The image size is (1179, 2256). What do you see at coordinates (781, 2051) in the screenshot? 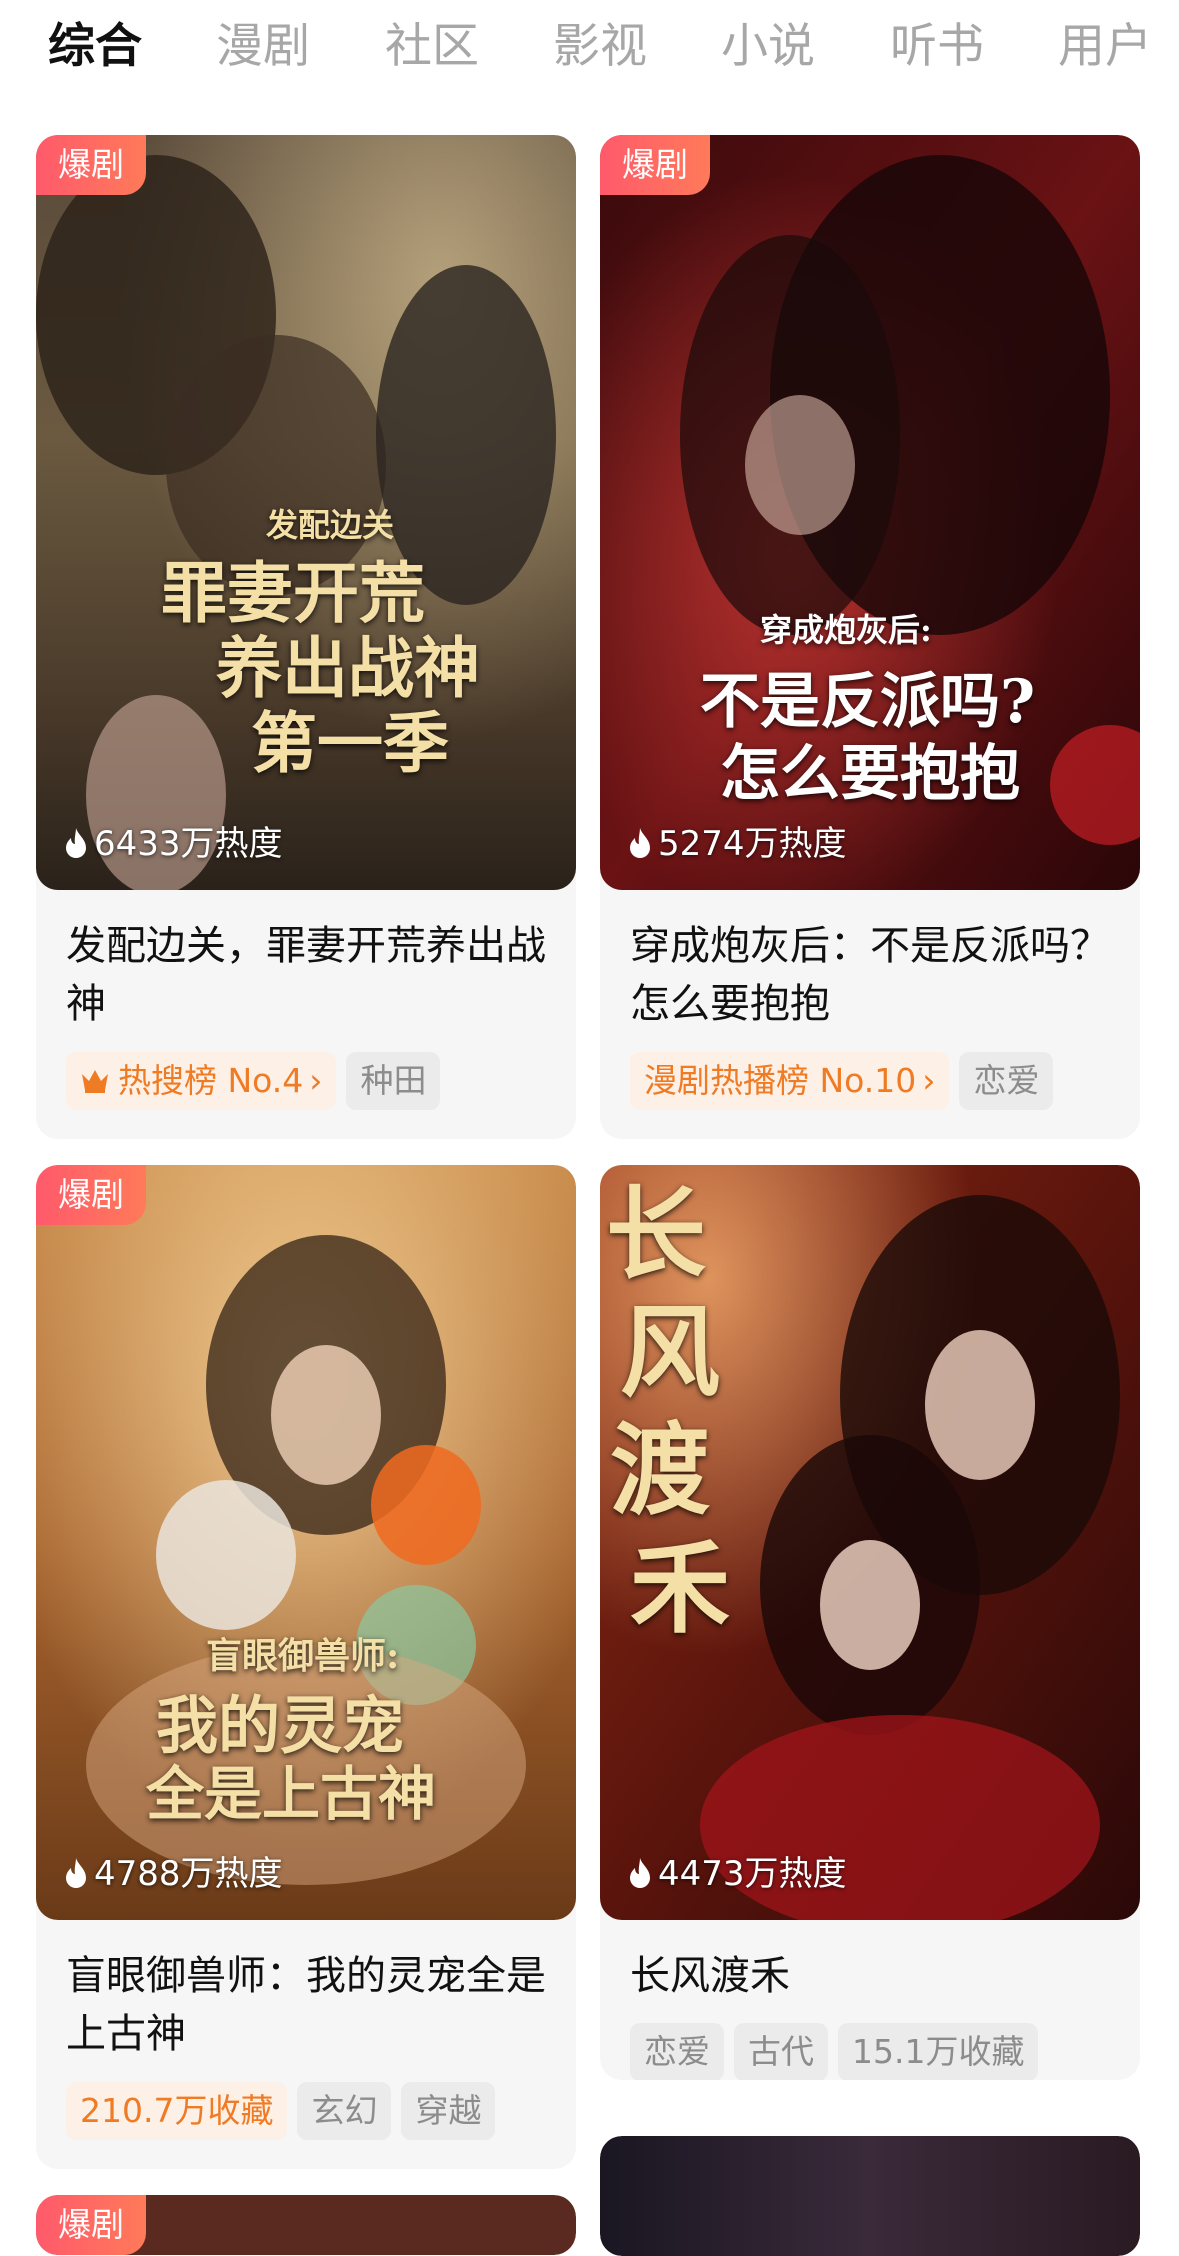
I see `genre-tag: 古代` at bounding box center [781, 2051].